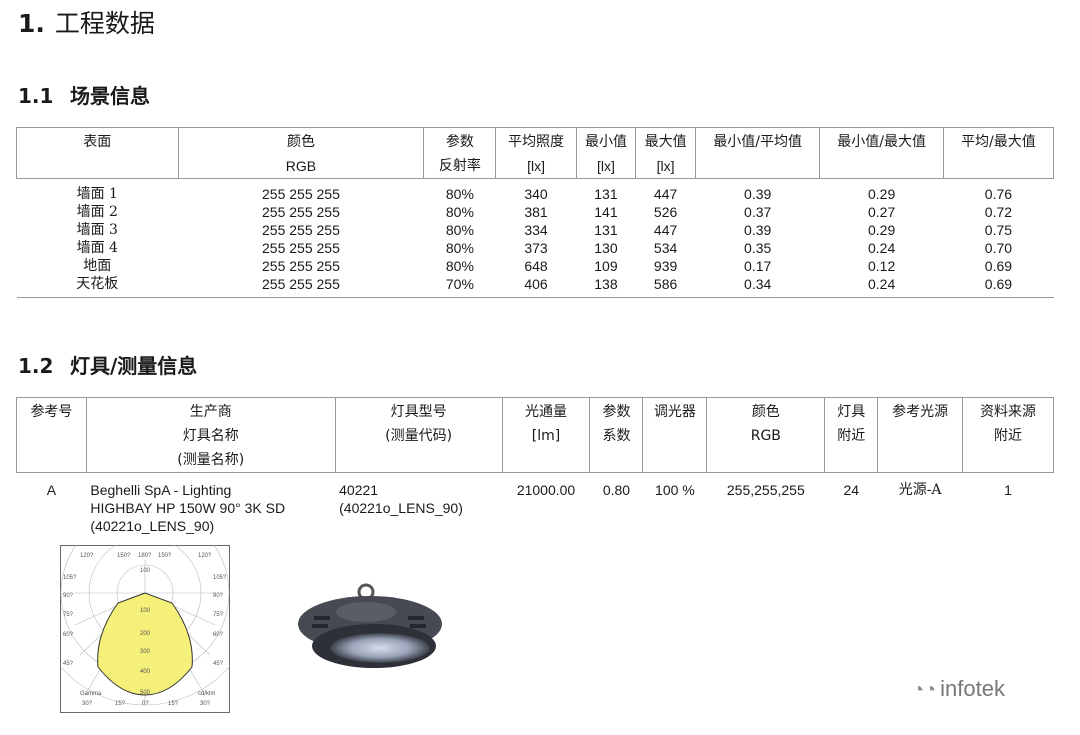 The height and width of the screenshot is (735, 1080). Describe the element at coordinates (616, 435) in the screenshot. I see `column-header: 参数 系数` at that location.